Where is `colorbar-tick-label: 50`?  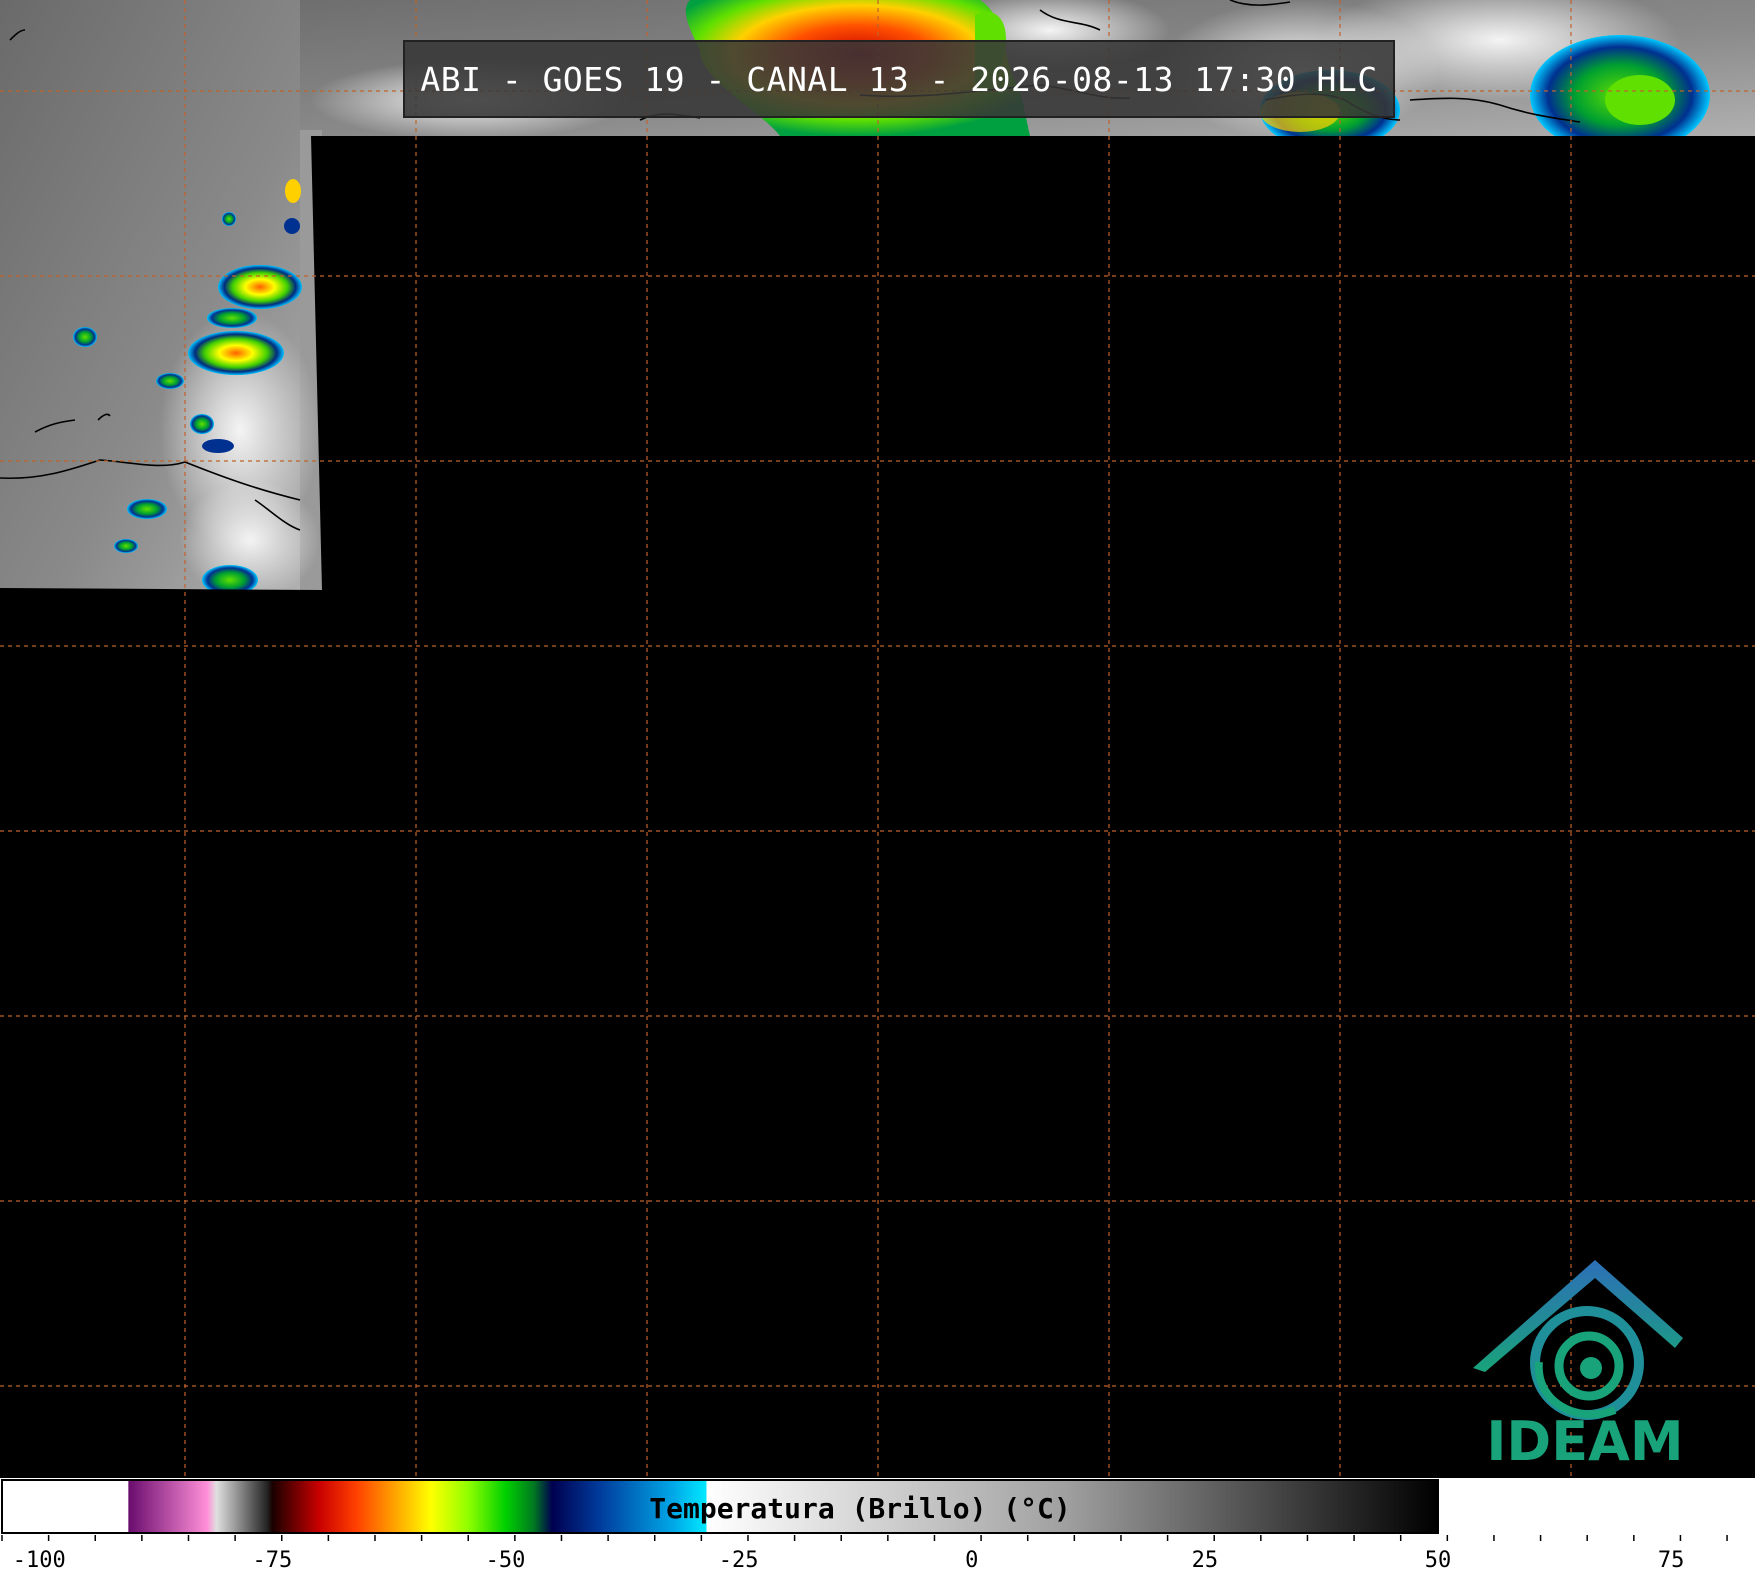
colorbar-tick-label: 50 is located at coordinates (1438, 1560).